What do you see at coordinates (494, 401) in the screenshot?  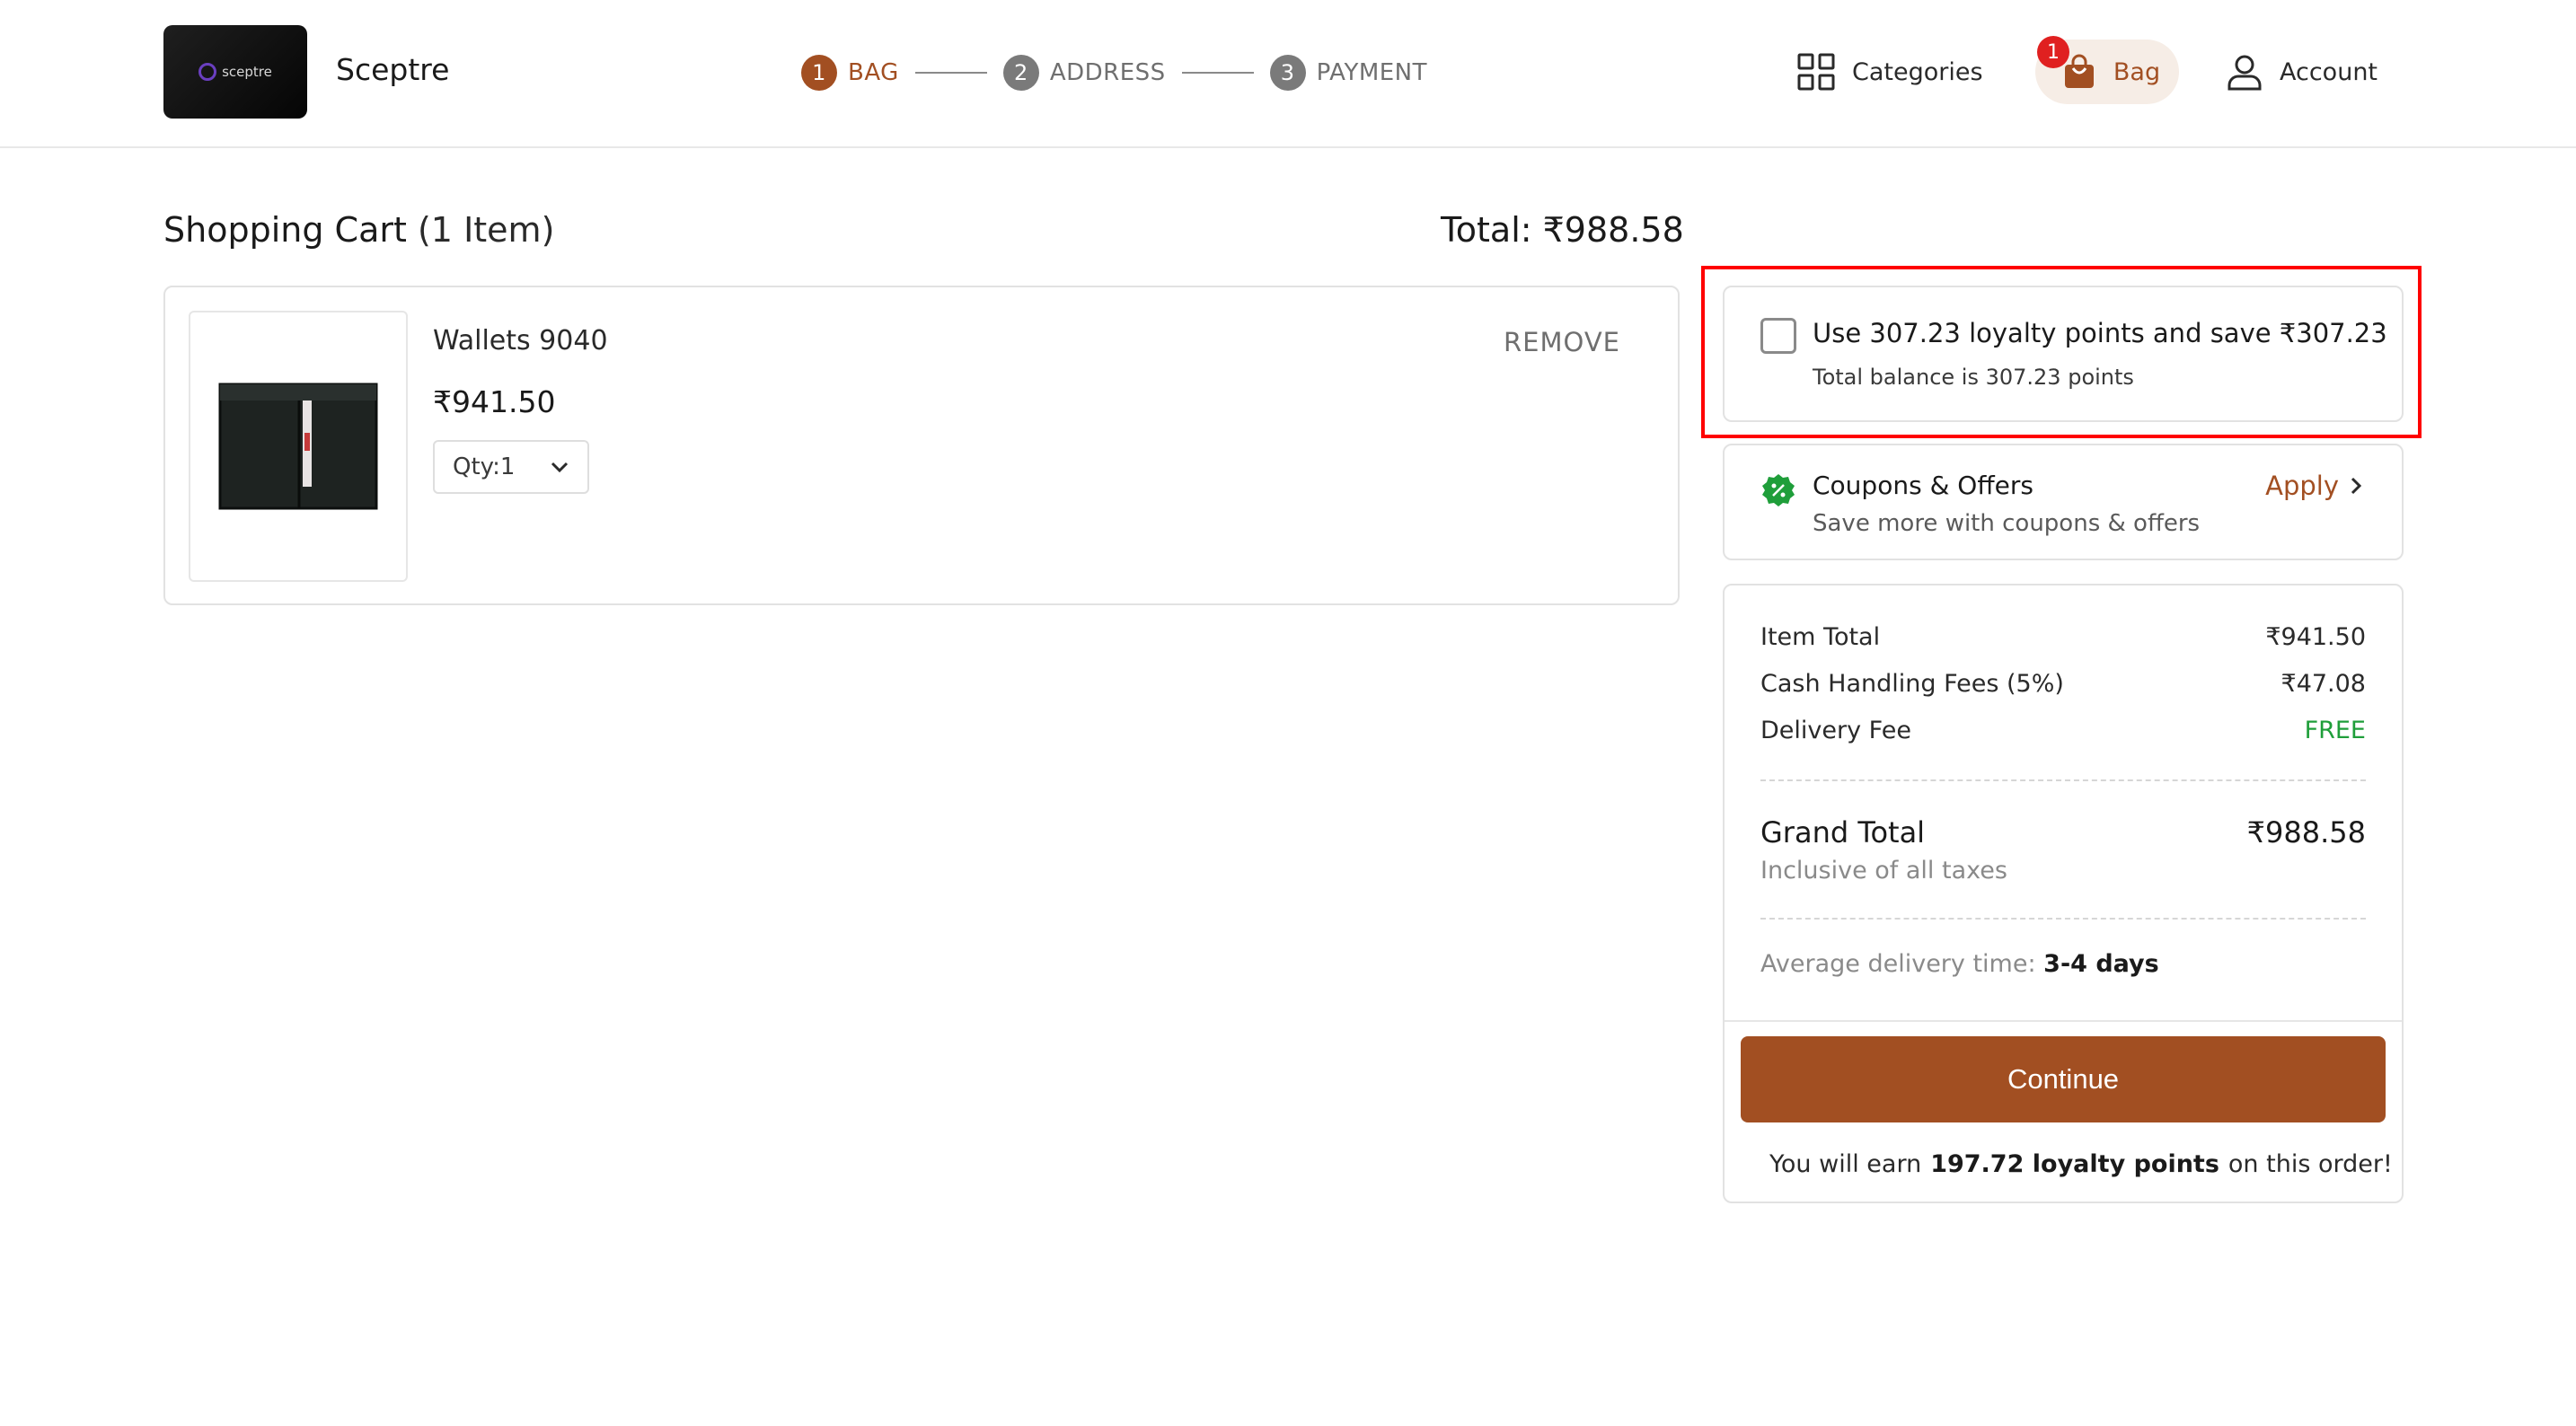 I see `product-price: ₹941.50` at bounding box center [494, 401].